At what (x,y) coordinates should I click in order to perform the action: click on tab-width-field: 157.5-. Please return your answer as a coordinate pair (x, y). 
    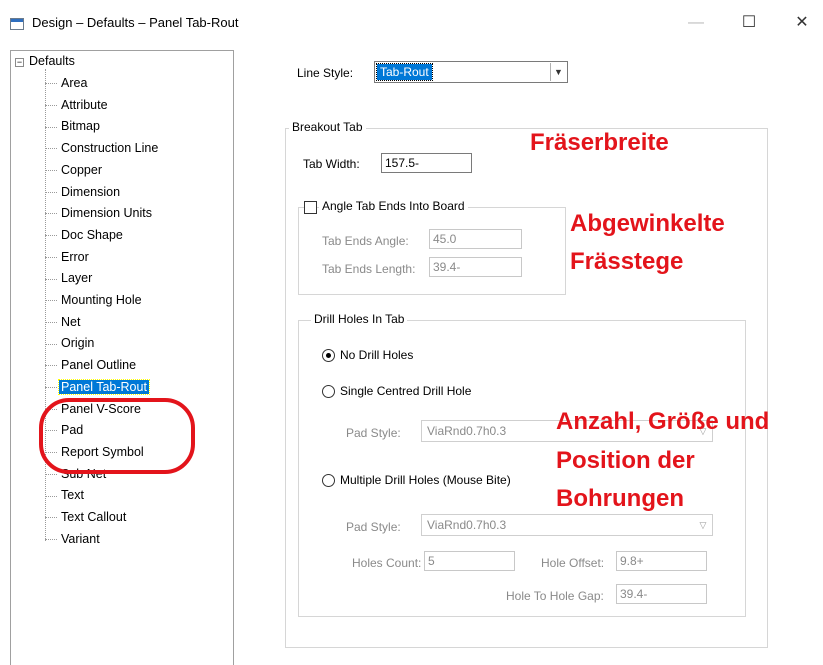
    Looking at the image, I should click on (426, 163).